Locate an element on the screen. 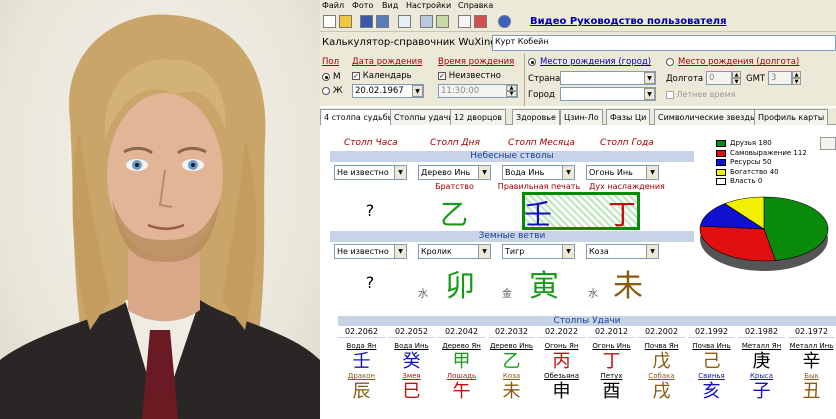 This screenshot has width=836, height=419. luck-branch-char: 丑 is located at coordinates (811, 391).